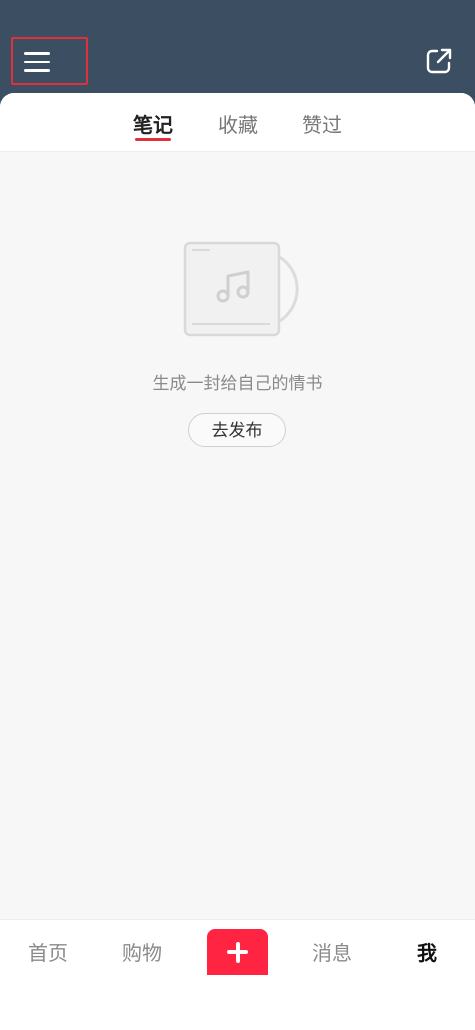 Image resolution: width=475 pixels, height=1030 pixels. I want to click on tab-liked: 赞过, so click(322, 124).